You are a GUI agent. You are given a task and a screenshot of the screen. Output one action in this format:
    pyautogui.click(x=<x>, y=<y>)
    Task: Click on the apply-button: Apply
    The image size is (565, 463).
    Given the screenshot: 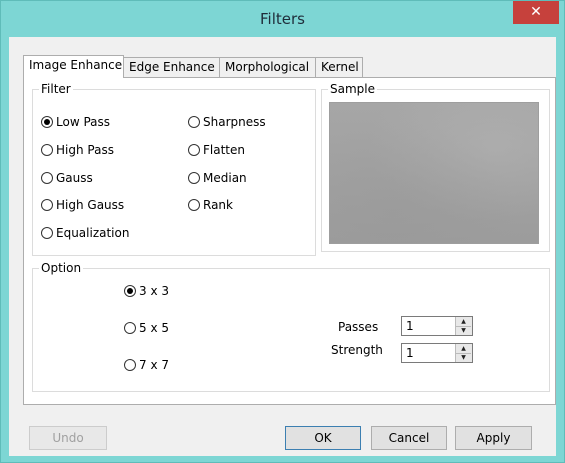 What is the action you would take?
    pyautogui.click(x=493, y=438)
    